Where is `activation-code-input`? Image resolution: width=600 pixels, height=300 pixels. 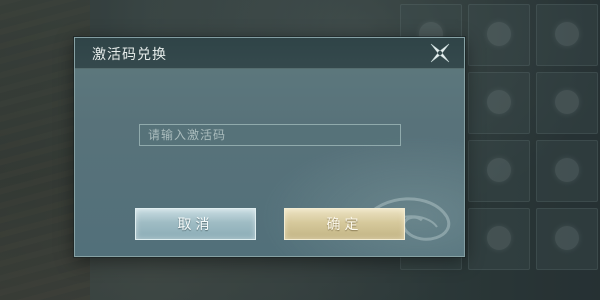 activation-code-input is located at coordinates (270, 135).